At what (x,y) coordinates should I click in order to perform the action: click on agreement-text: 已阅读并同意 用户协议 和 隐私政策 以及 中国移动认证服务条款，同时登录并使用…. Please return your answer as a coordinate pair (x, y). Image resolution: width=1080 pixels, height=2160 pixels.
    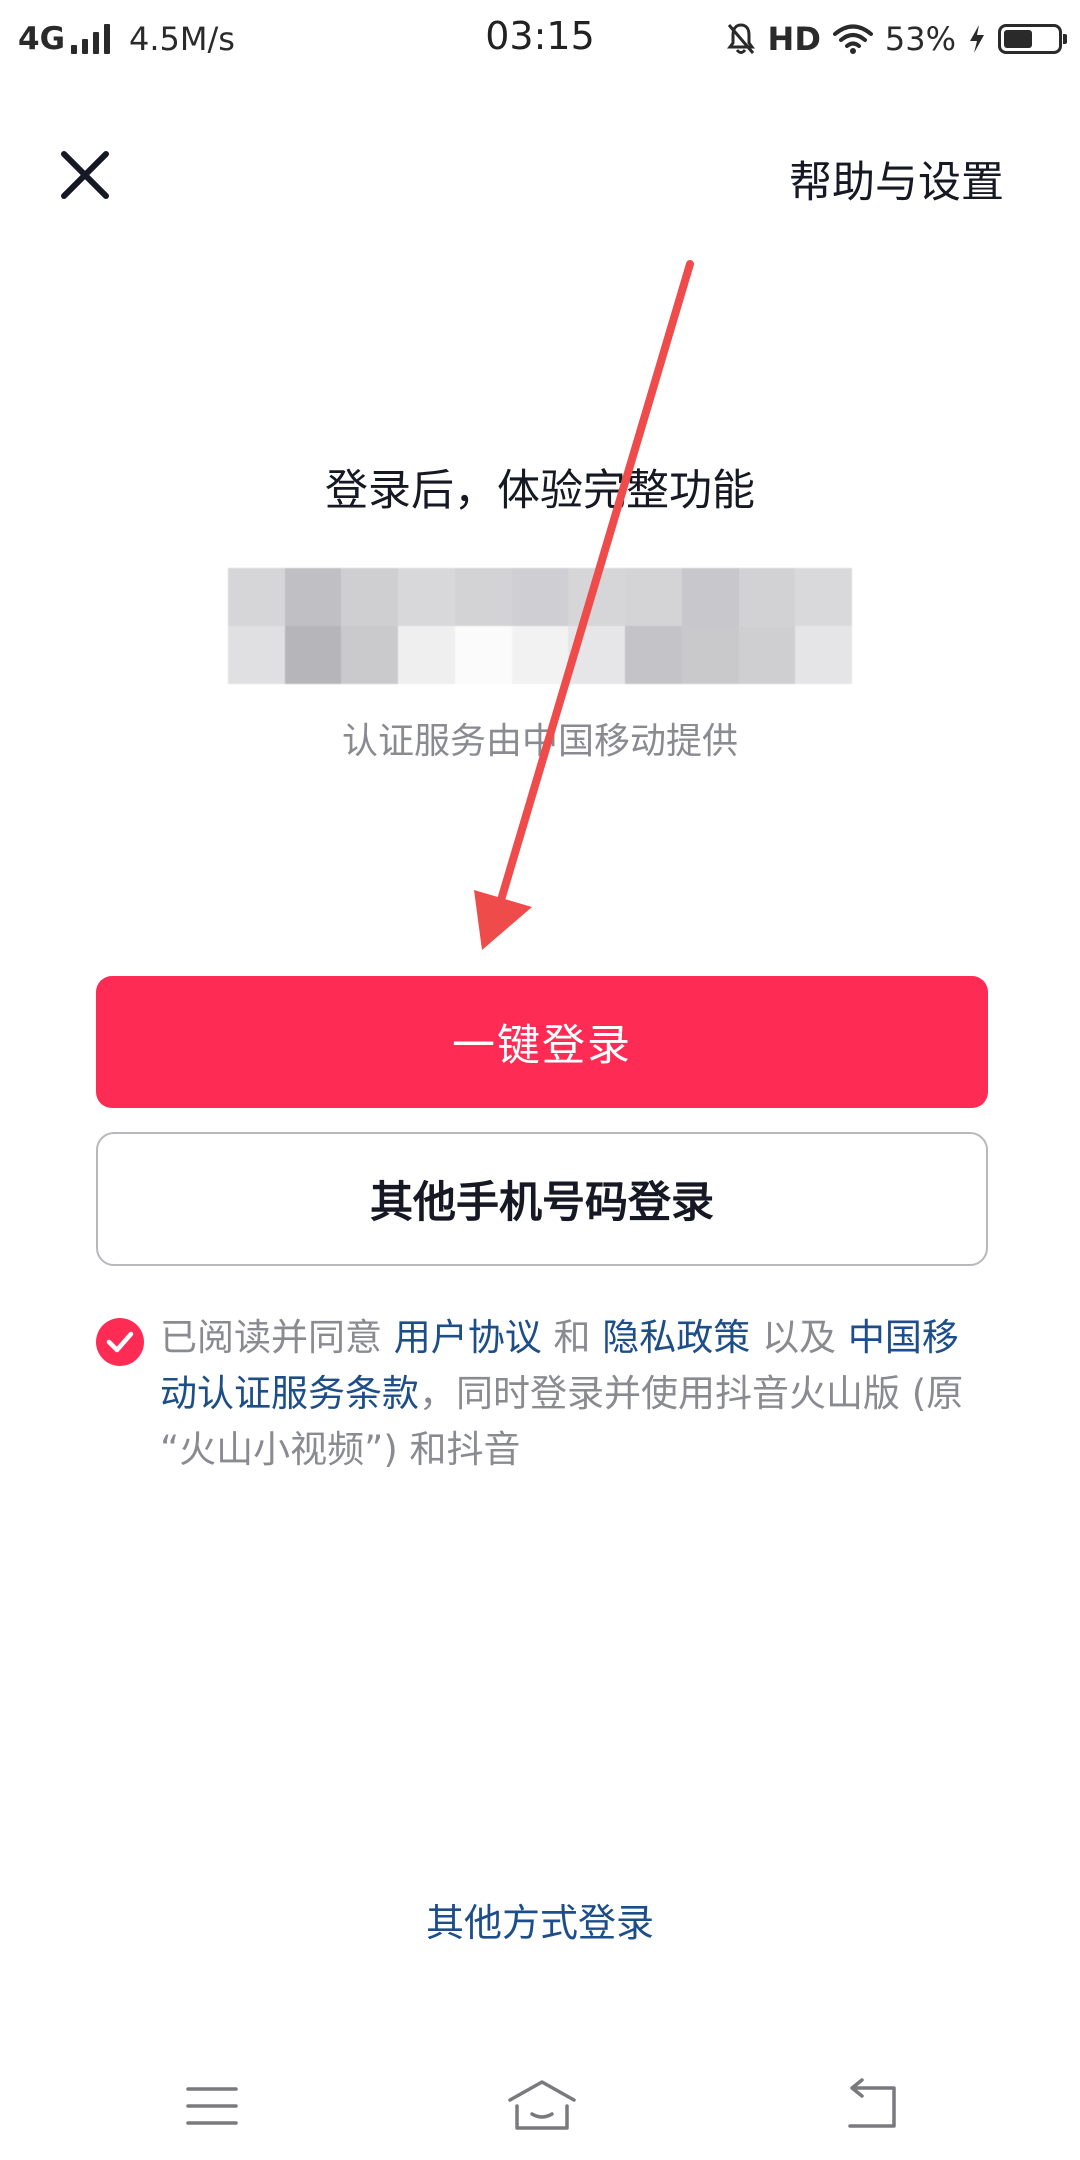
    Looking at the image, I should click on (575, 1394).